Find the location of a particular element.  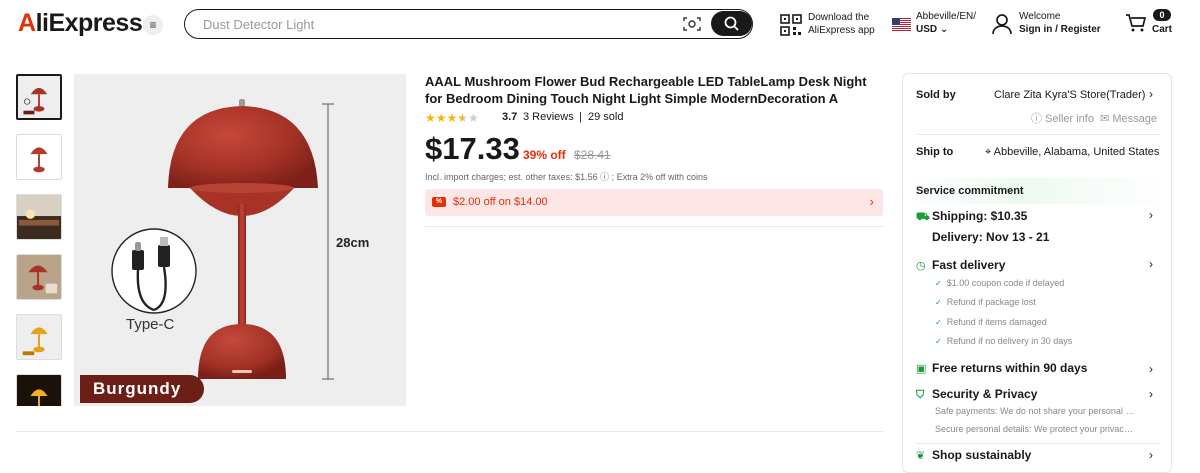

coupon-icon: % is located at coordinates (439, 202).